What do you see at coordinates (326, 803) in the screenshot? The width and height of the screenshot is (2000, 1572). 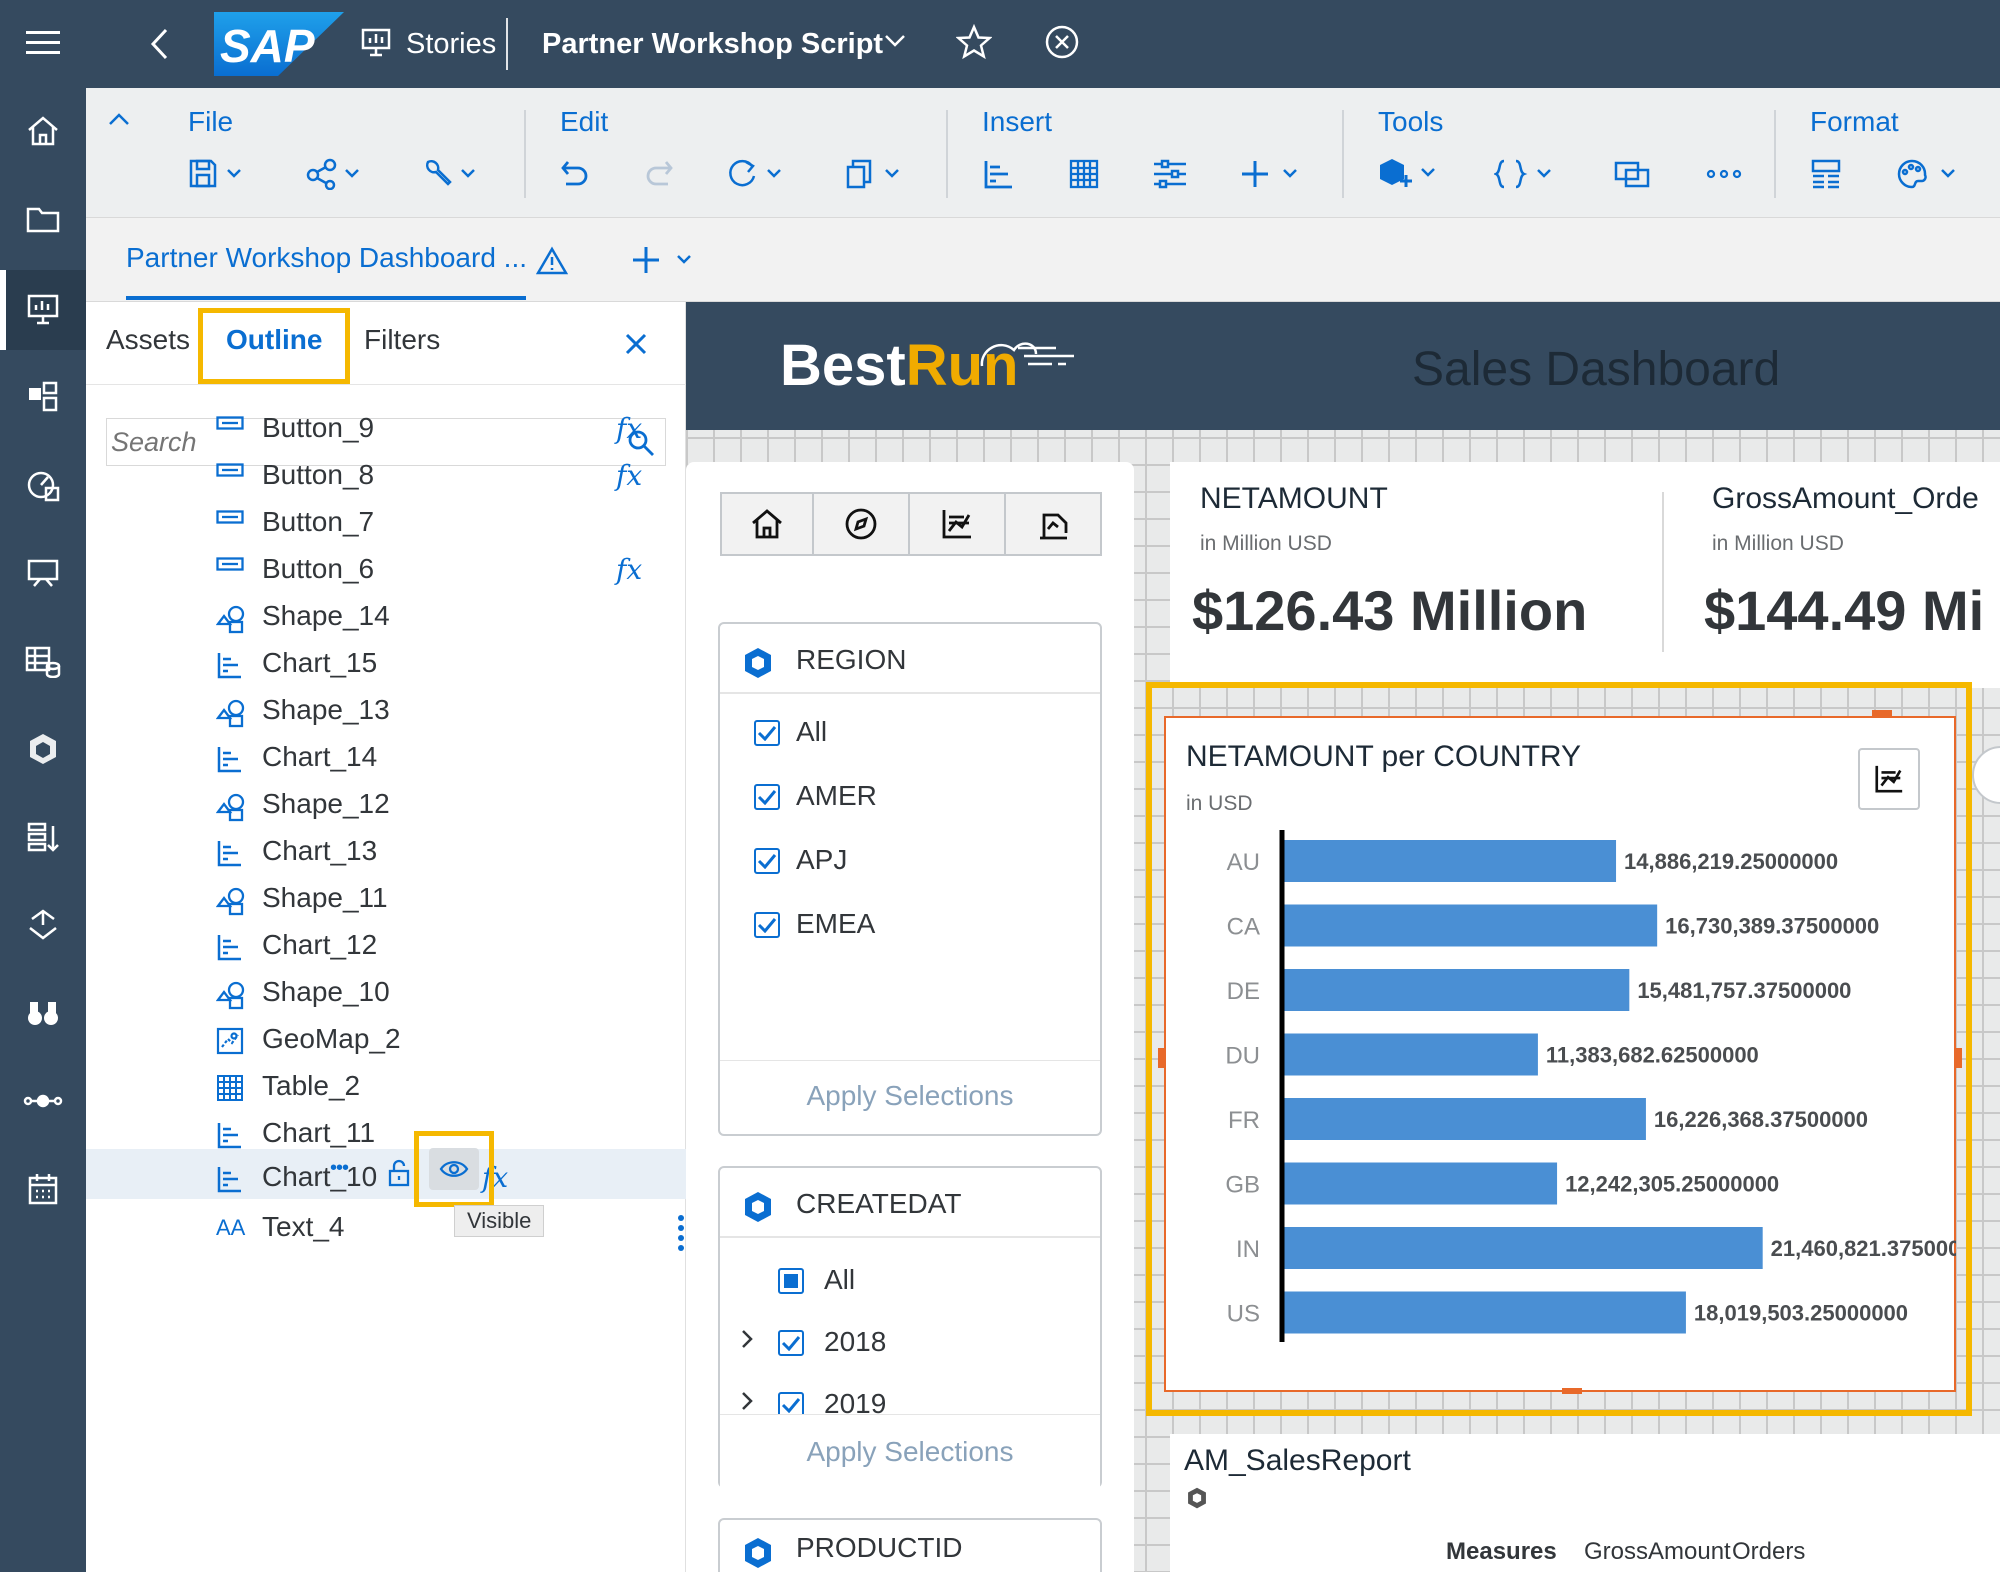 I see `outline-item-label: Shape_12` at bounding box center [326, 803].